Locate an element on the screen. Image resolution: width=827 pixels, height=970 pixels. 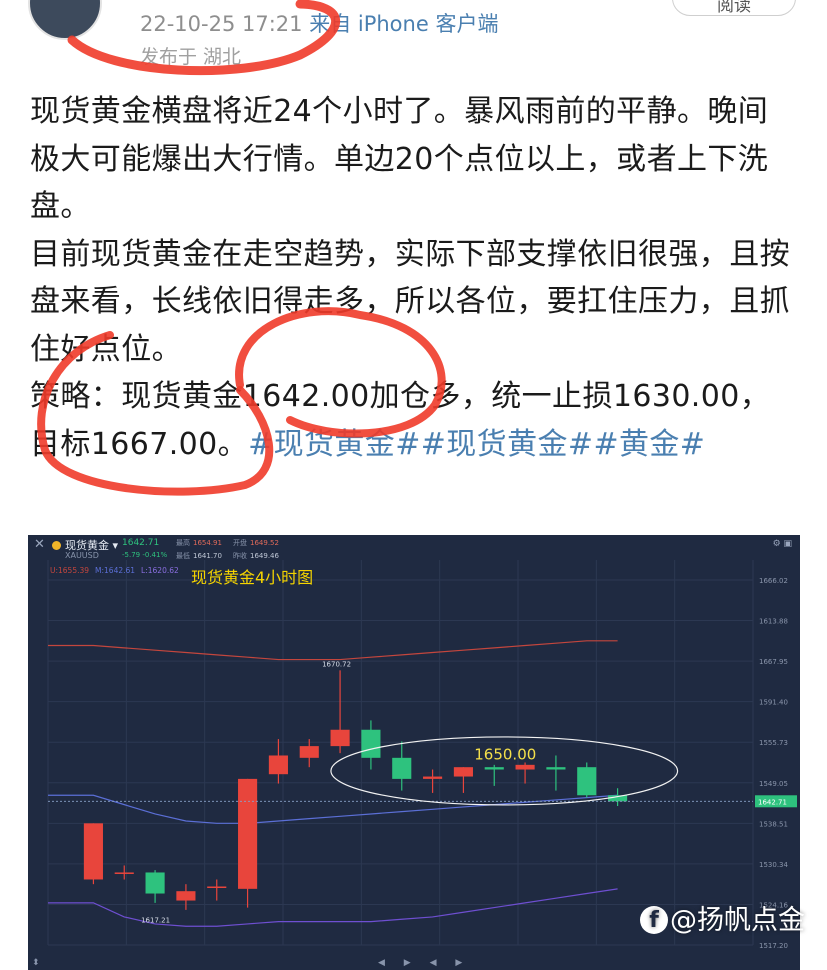
stat-prev-close: 昨收 1649.46 is located at coordinates (256, 556).